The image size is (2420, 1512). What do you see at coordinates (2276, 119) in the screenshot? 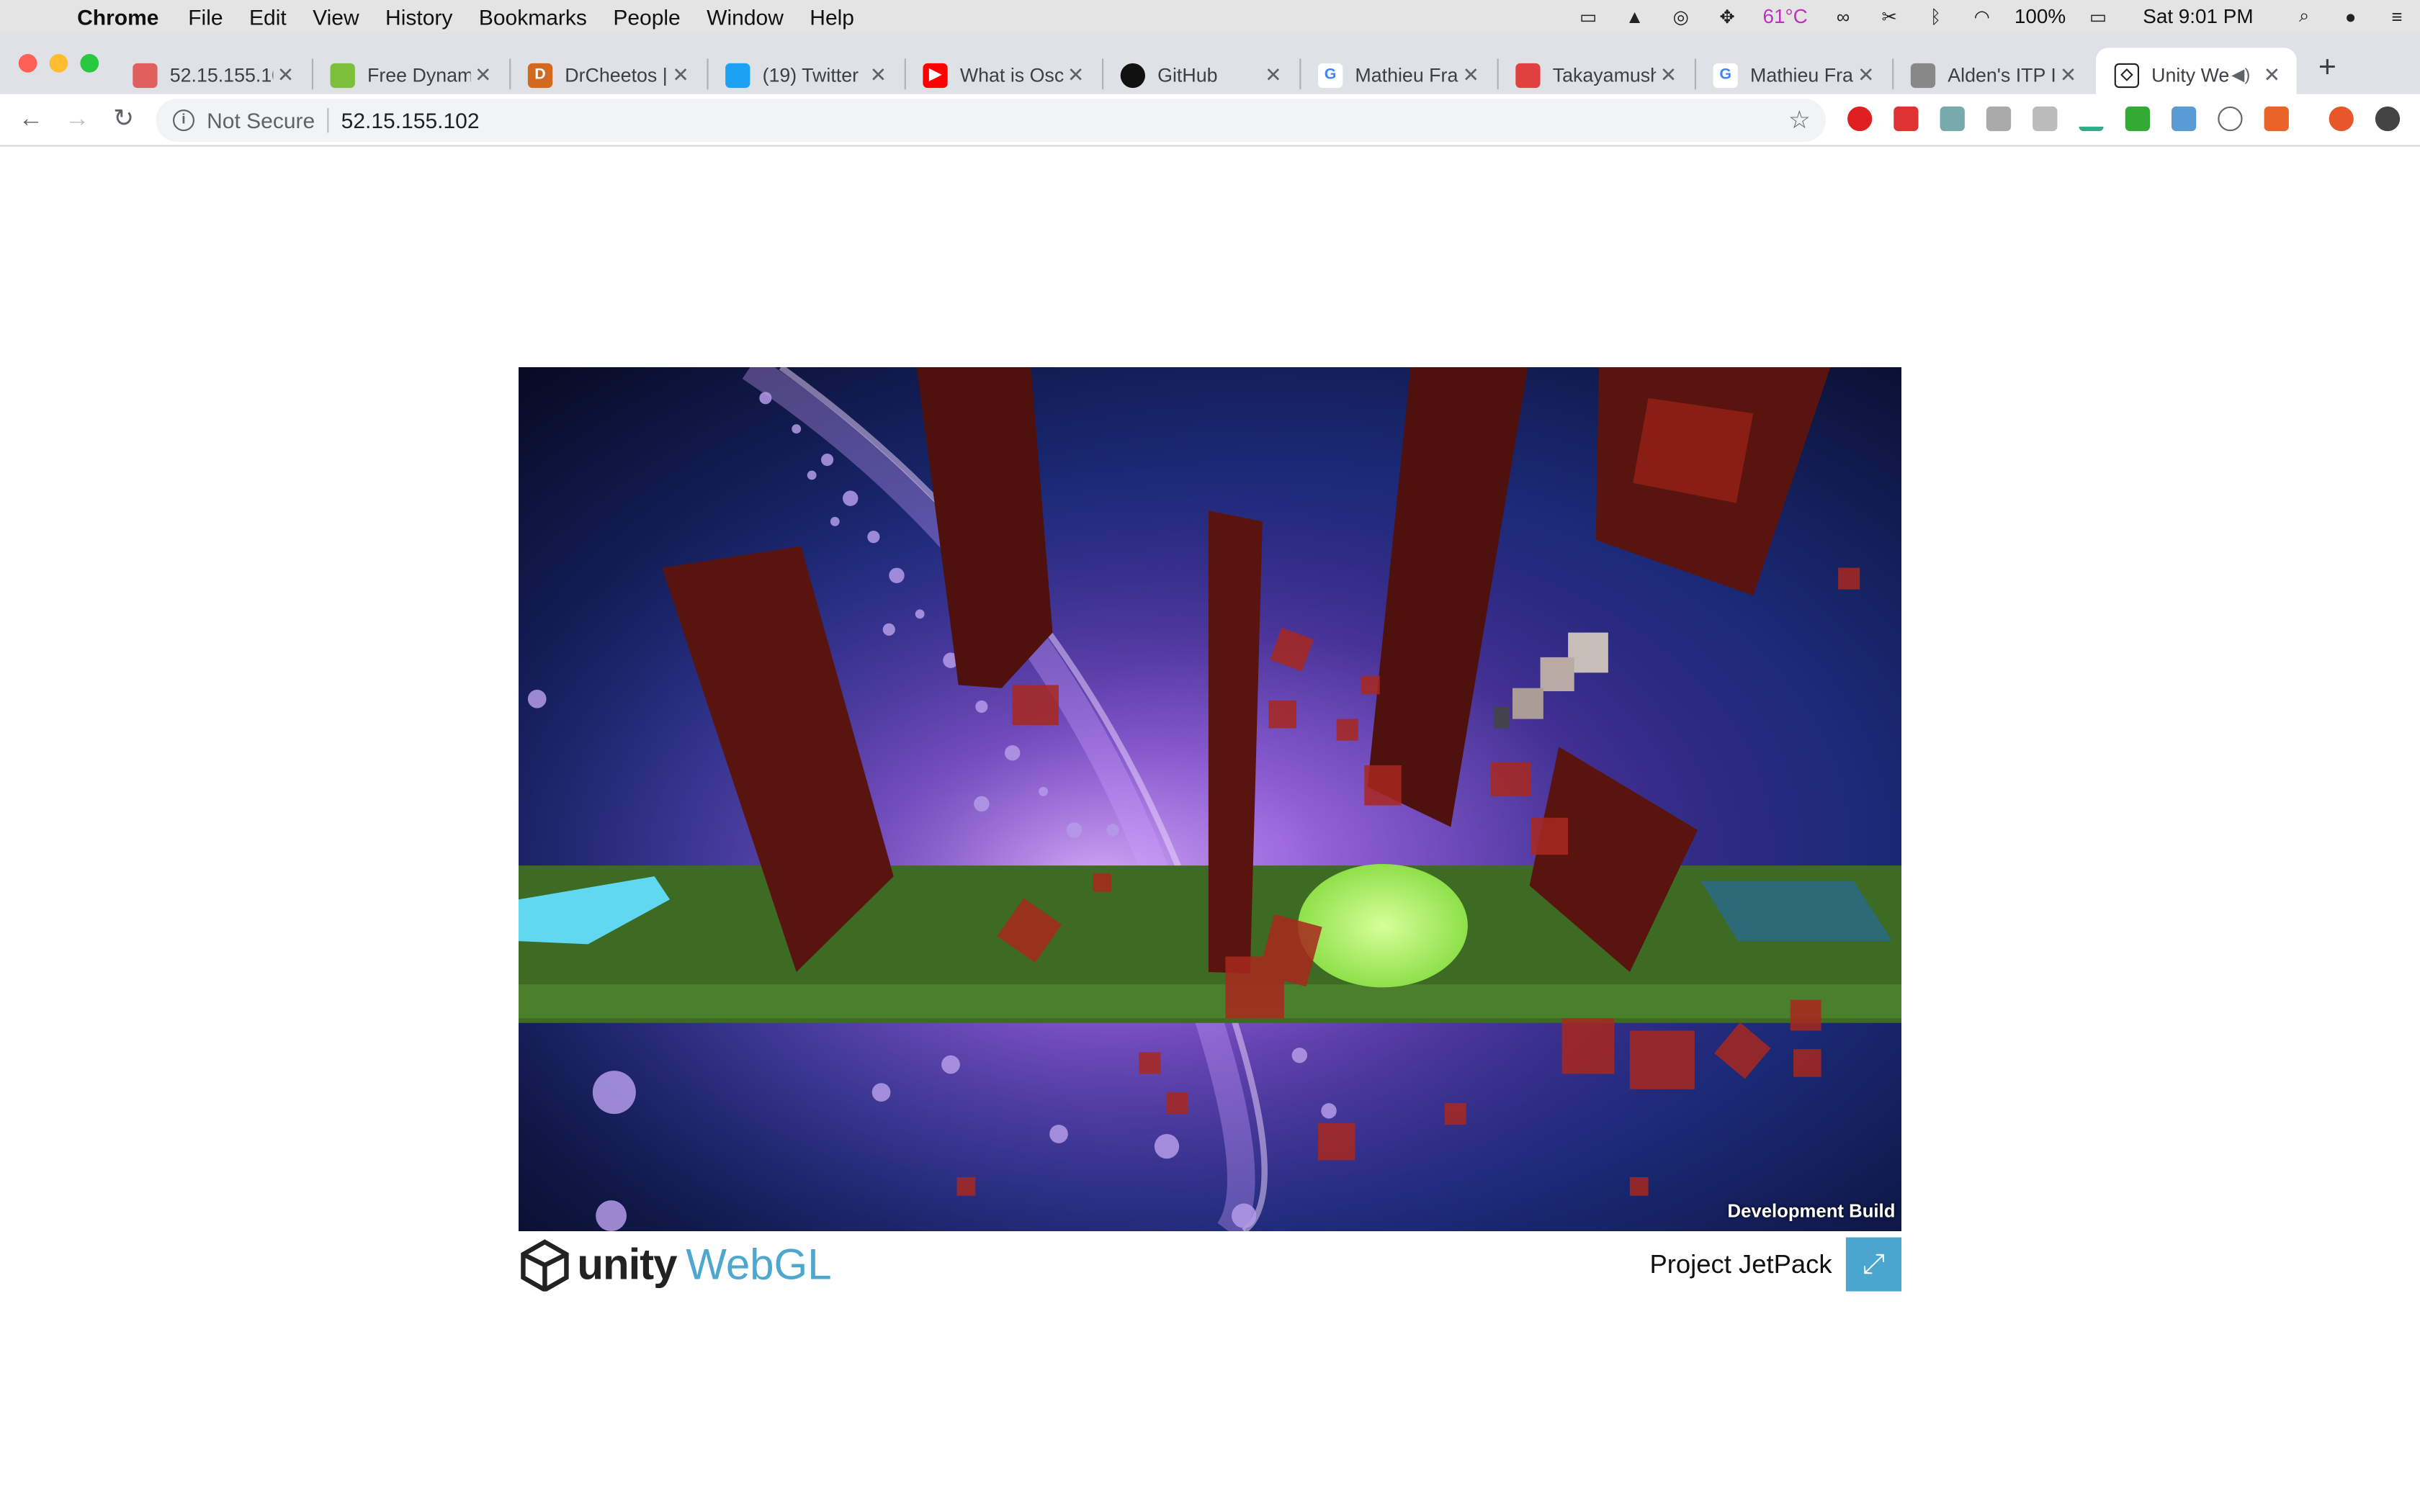
I see `extension-off-icon` at bounding box center [2276, 119].